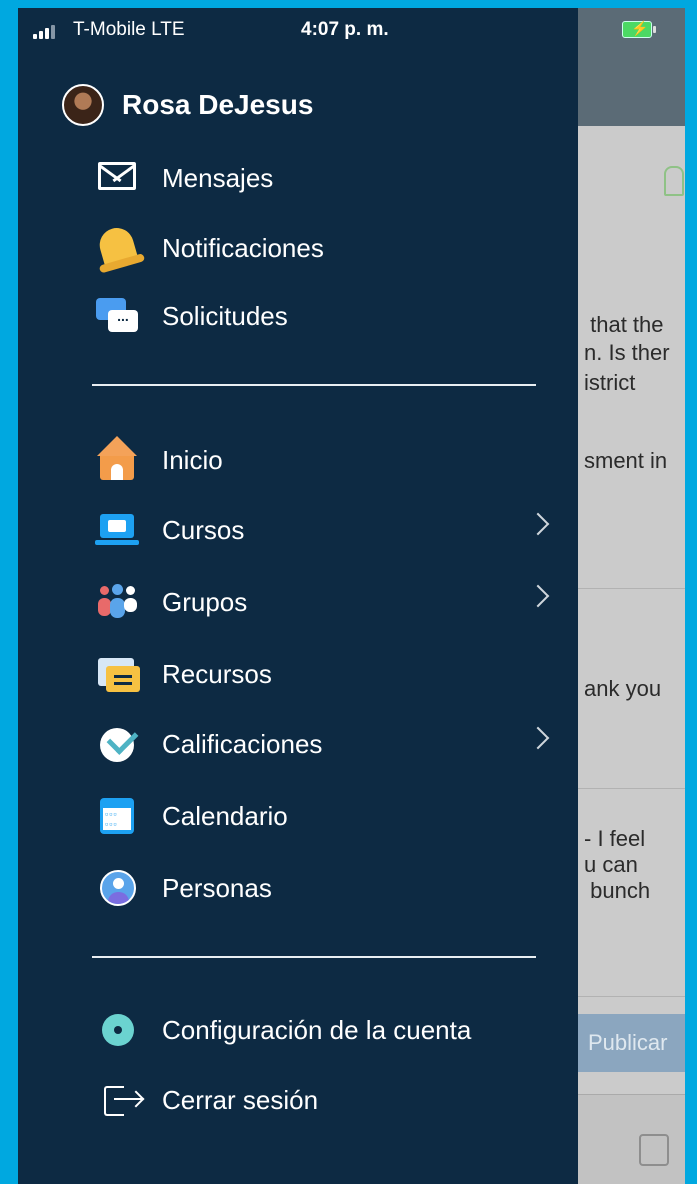  I want to click on menu-item-cursos: Cursos, so click(327, 530).